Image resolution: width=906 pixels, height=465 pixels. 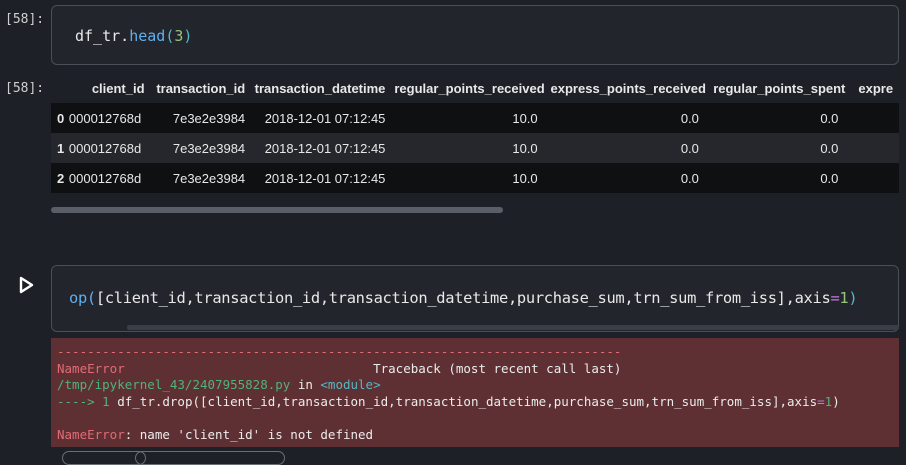 I want to click on code-object: df_tr., so click(x=102, y=36).